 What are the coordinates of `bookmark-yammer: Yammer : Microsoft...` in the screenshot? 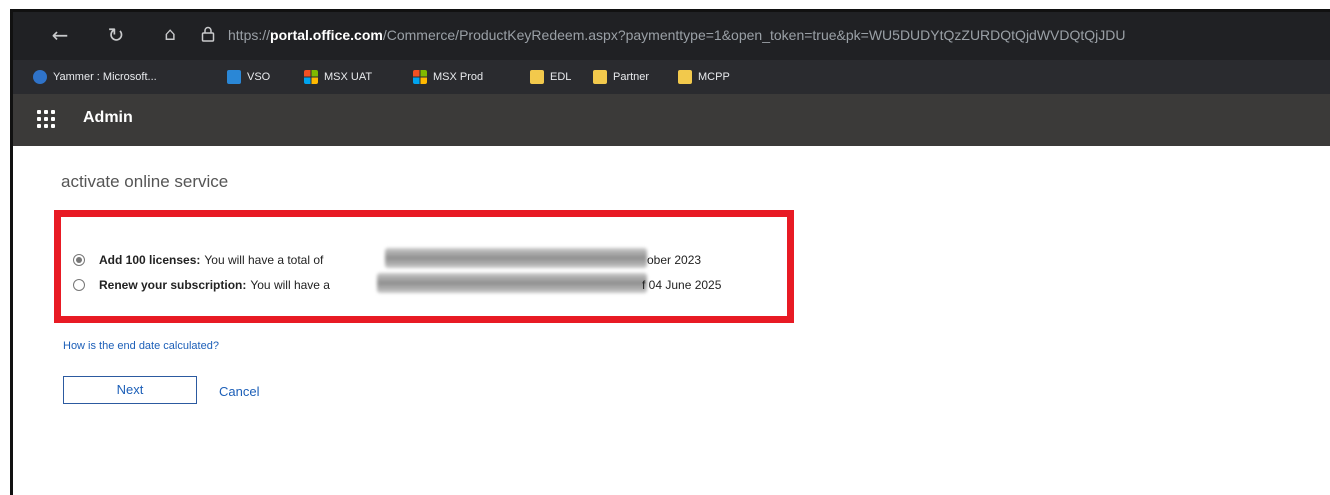 It's located at (95, 77).